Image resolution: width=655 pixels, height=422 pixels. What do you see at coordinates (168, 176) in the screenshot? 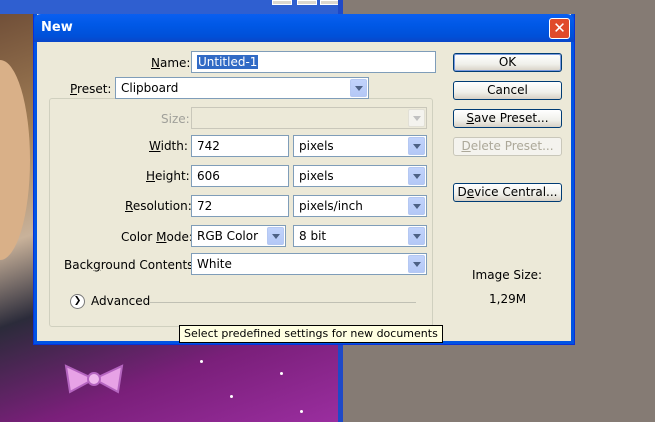
I see `height-label: Height:` at bounding box center [168, 176].